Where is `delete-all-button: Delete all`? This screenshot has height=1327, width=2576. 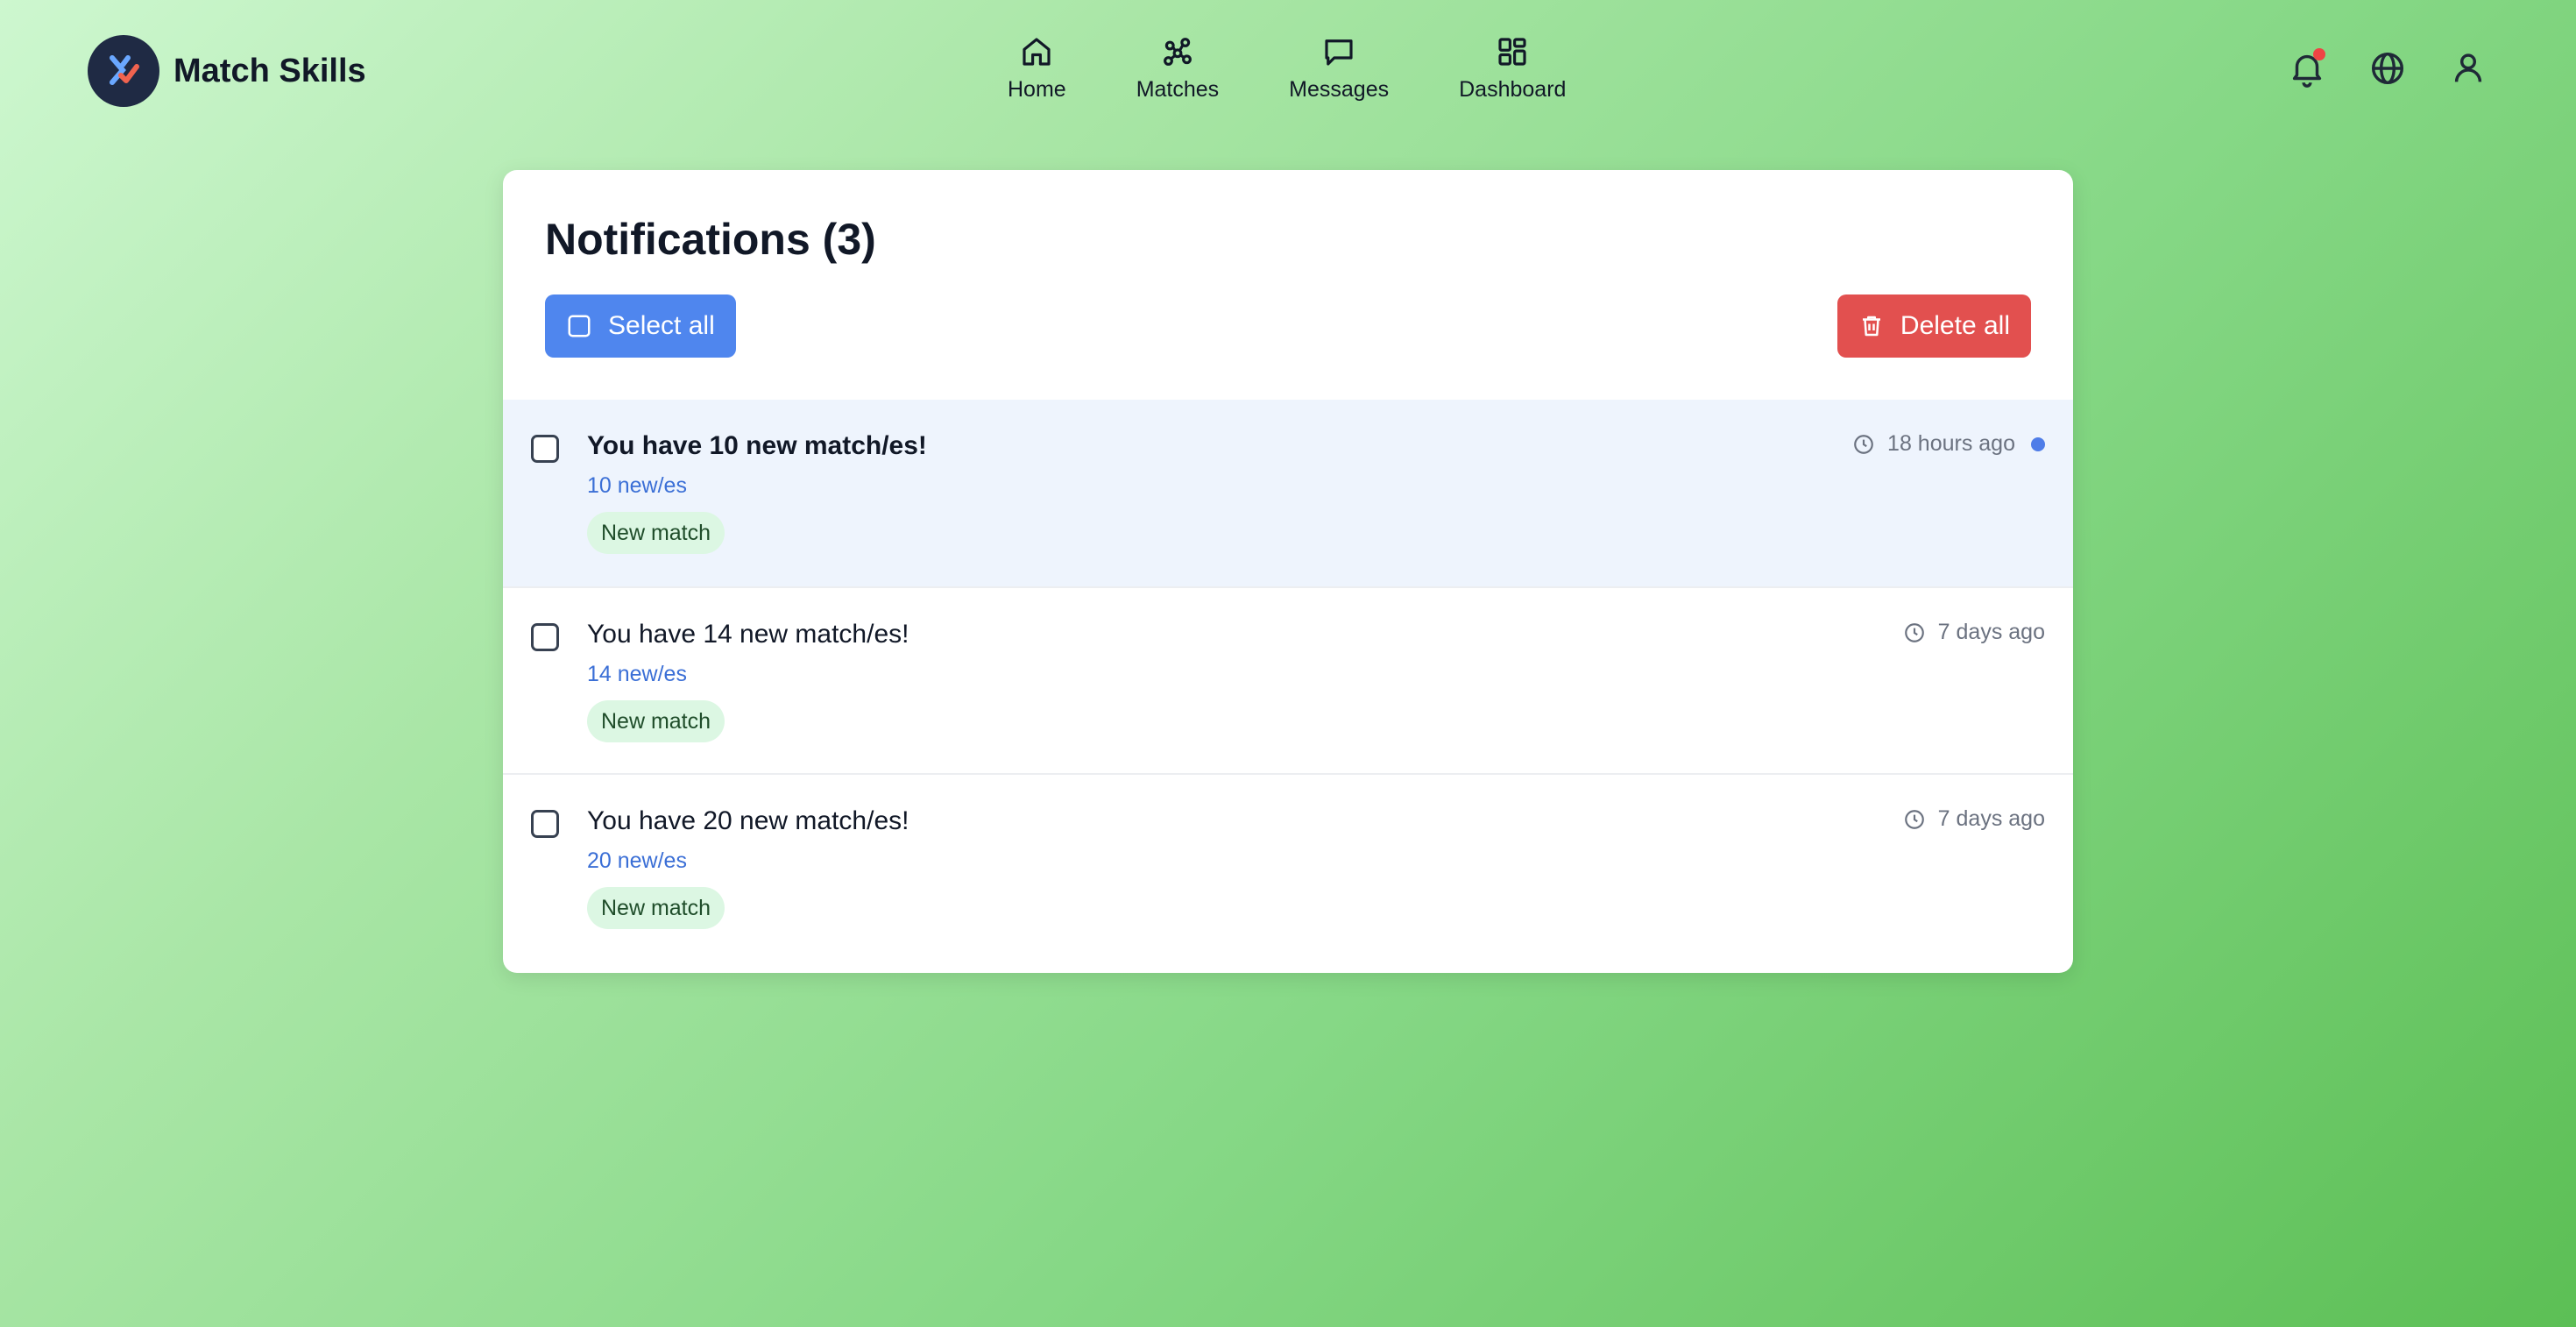 delete-all-button: Delete all is located at coordinates (1933, 326).